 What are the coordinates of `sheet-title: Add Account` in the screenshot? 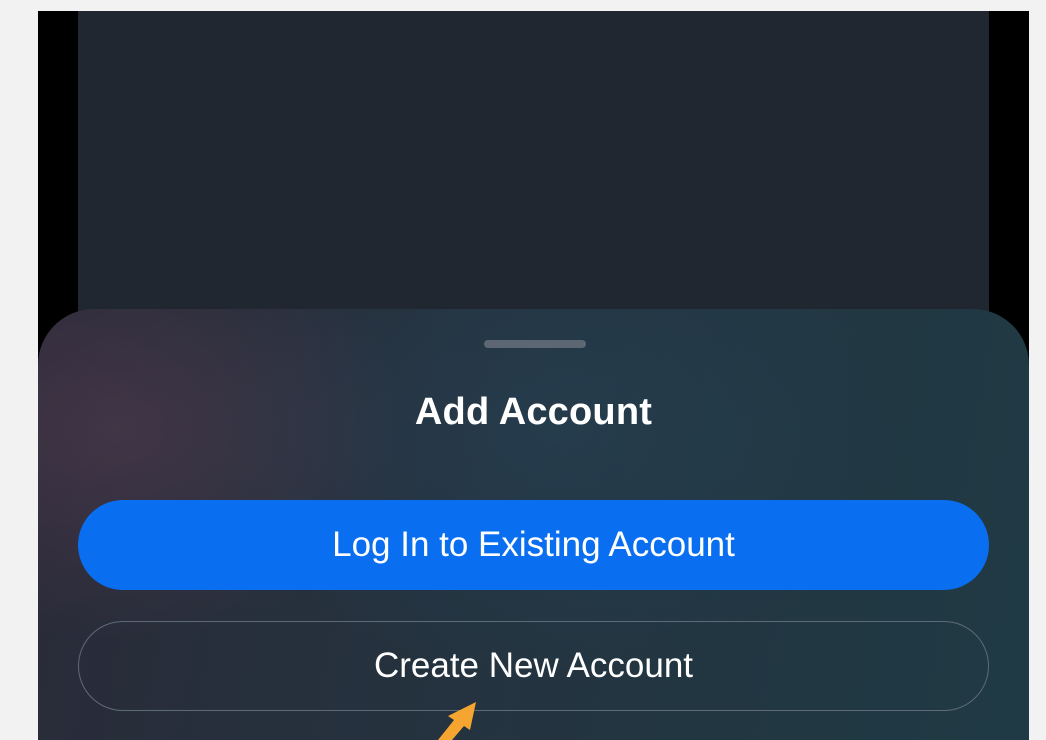 It's located at (533, 412).